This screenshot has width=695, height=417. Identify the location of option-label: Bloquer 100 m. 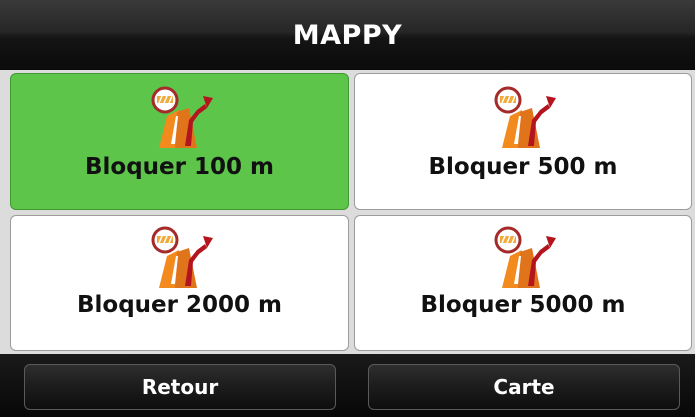
(179, 167).